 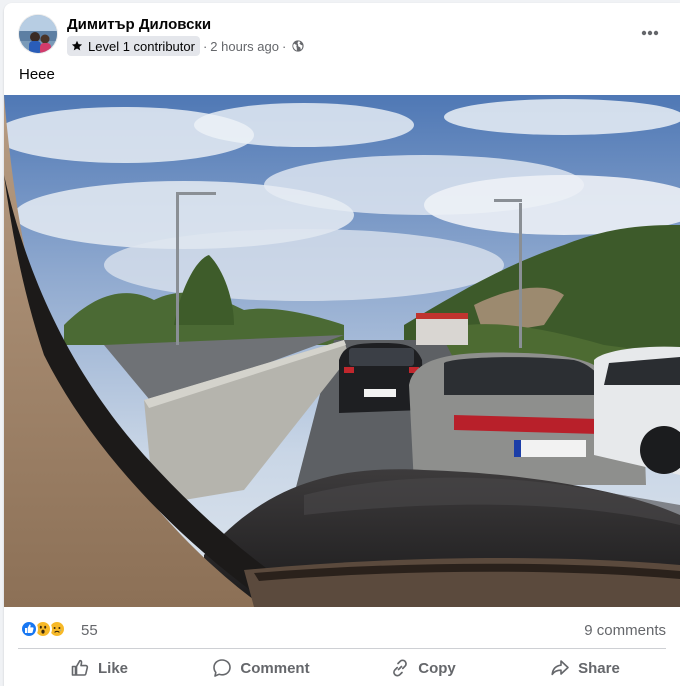 What do you see at coordinates (342, 648) in the screenshot?
I see `divider` at bounding box center [342, 648].